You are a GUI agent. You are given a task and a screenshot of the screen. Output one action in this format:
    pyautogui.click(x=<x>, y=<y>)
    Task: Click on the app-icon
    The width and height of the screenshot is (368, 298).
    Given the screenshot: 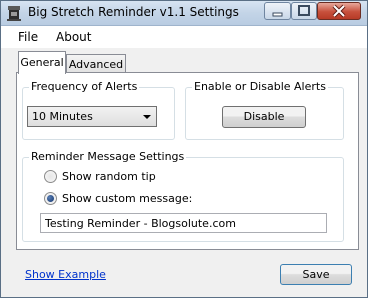 What is the action you would take?
    pyautogui.click(x=14, y=13)
    